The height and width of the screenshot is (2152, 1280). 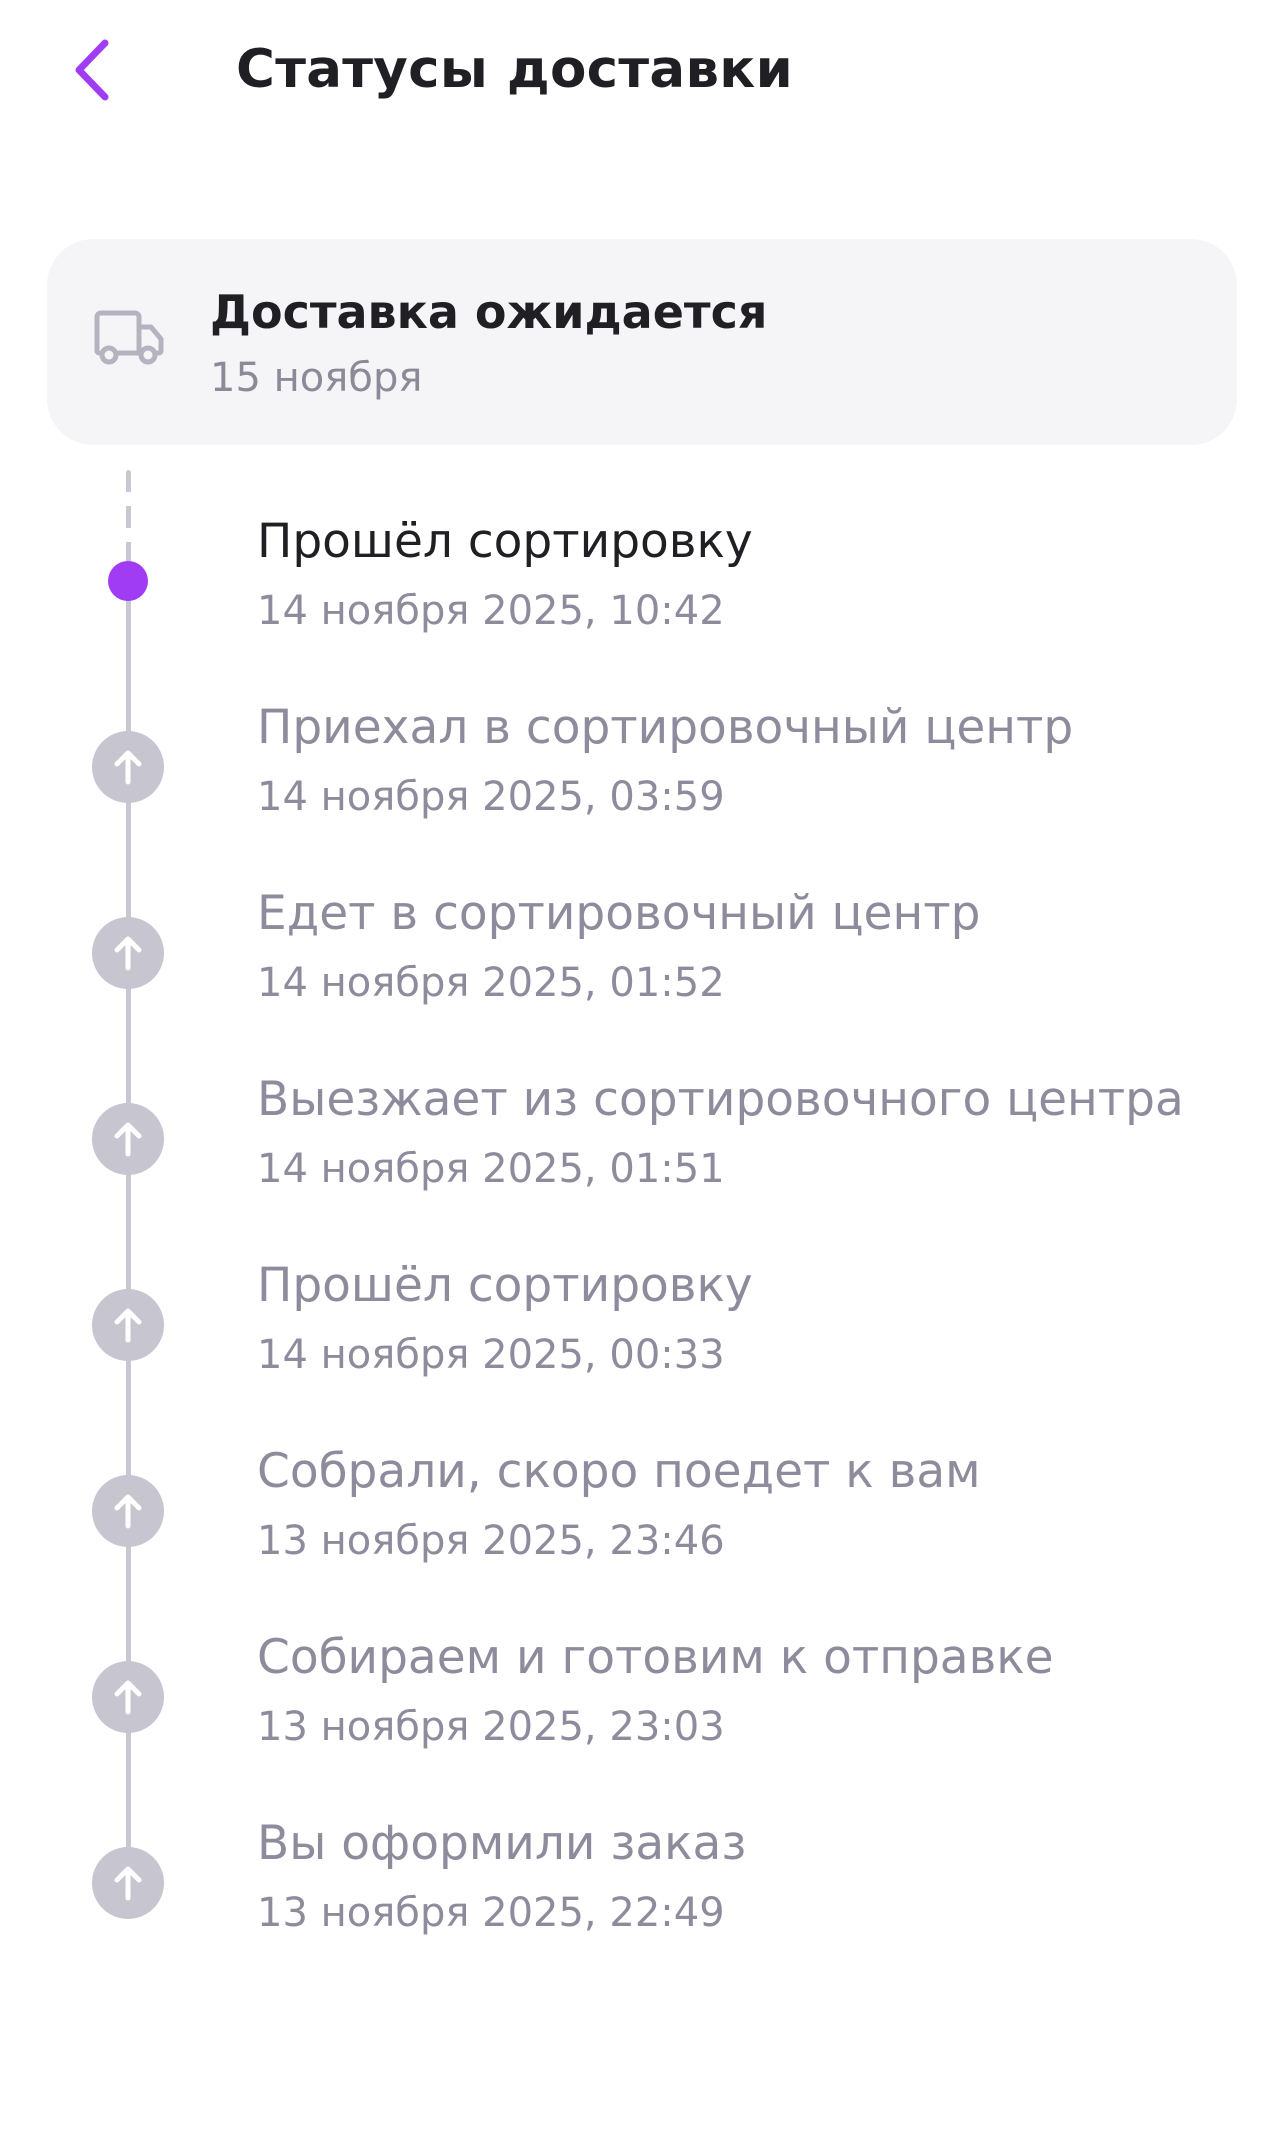 What do you see at coordinates (128, 581) in the screenshot?
I see `current-status-dot` at bounding box center [128, 581].